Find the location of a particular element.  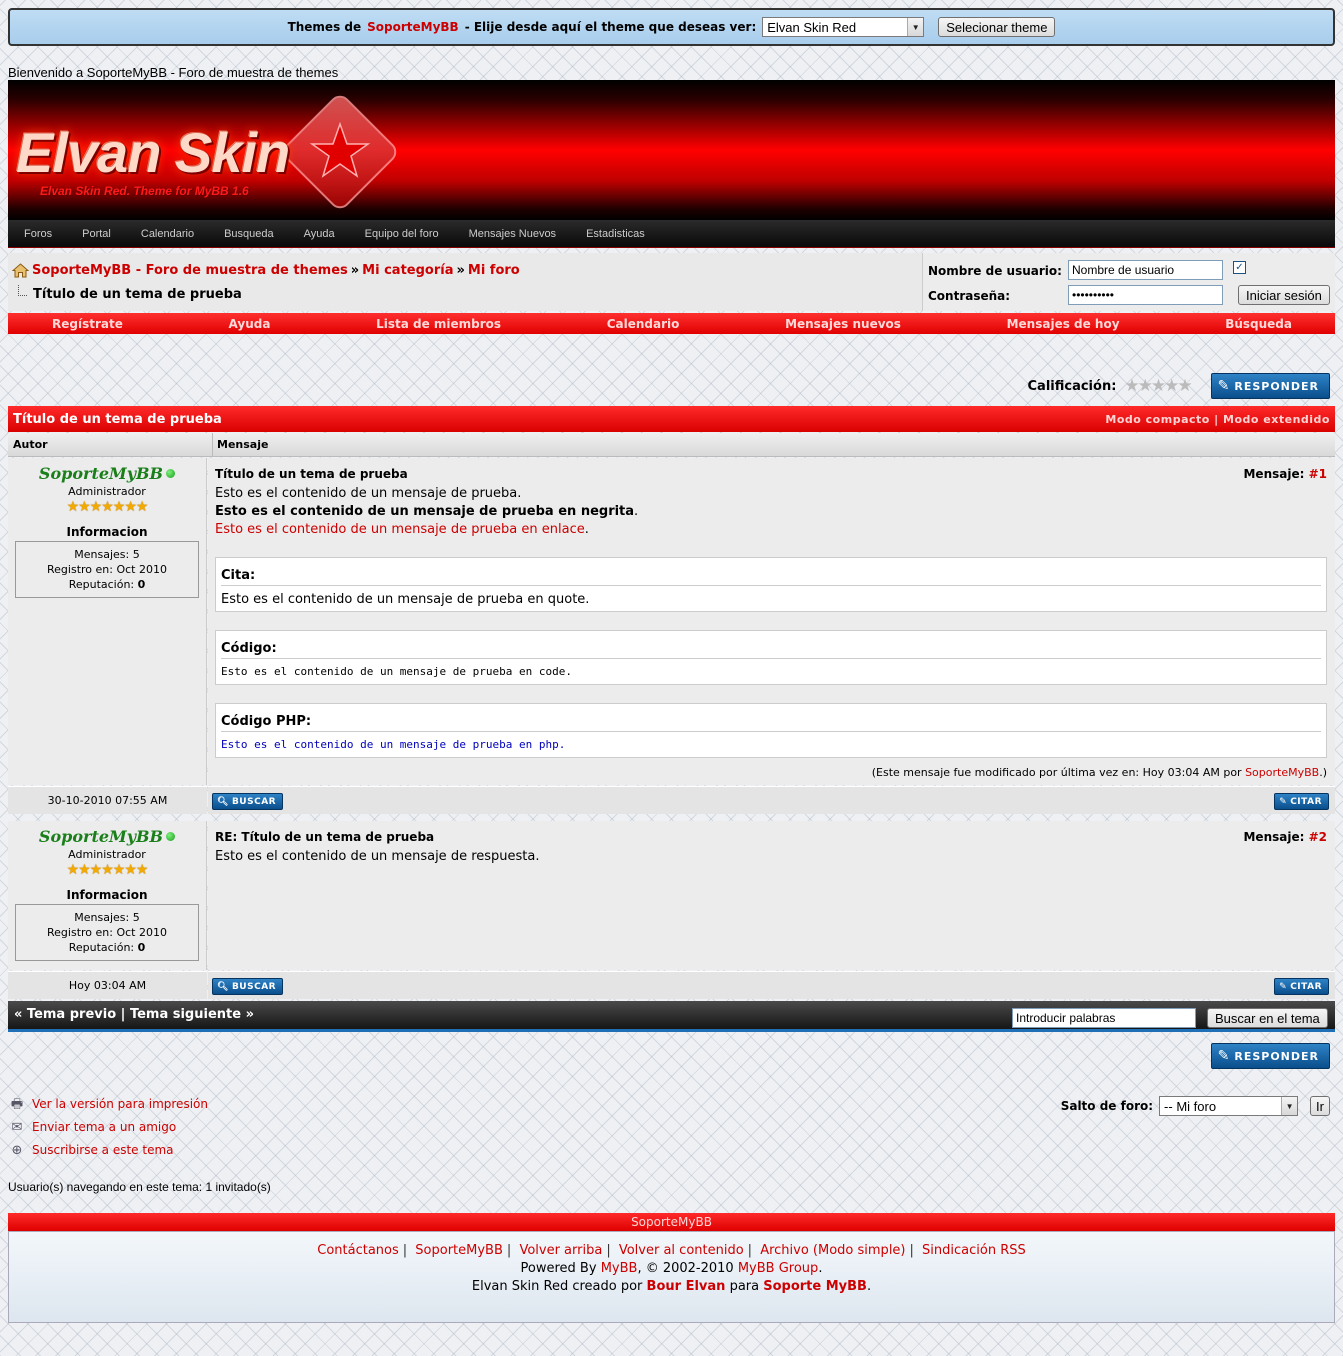

reply-button-top: ✎ RESPONDER is located at coordinates (1270, 386).